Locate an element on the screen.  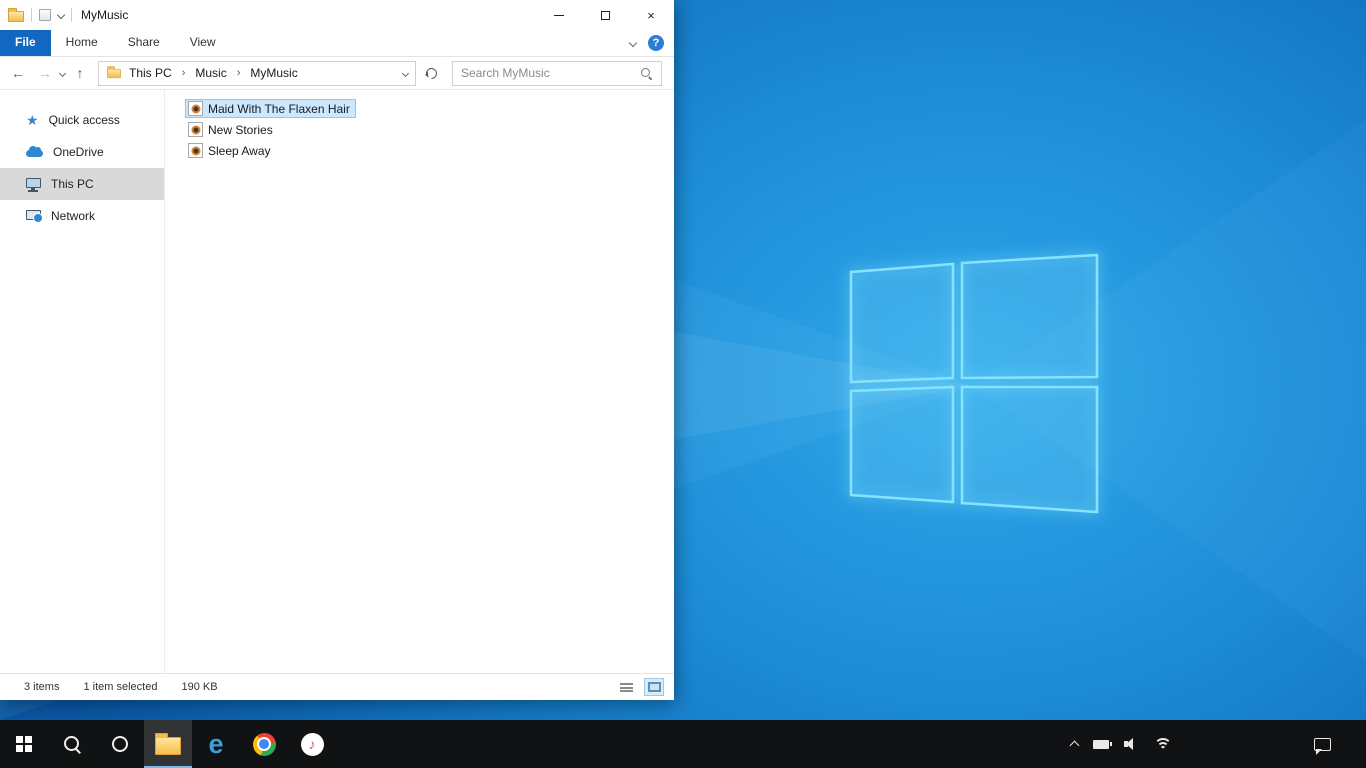
file-selection-chip: Sleep Away is located at coordinates (231, 150).